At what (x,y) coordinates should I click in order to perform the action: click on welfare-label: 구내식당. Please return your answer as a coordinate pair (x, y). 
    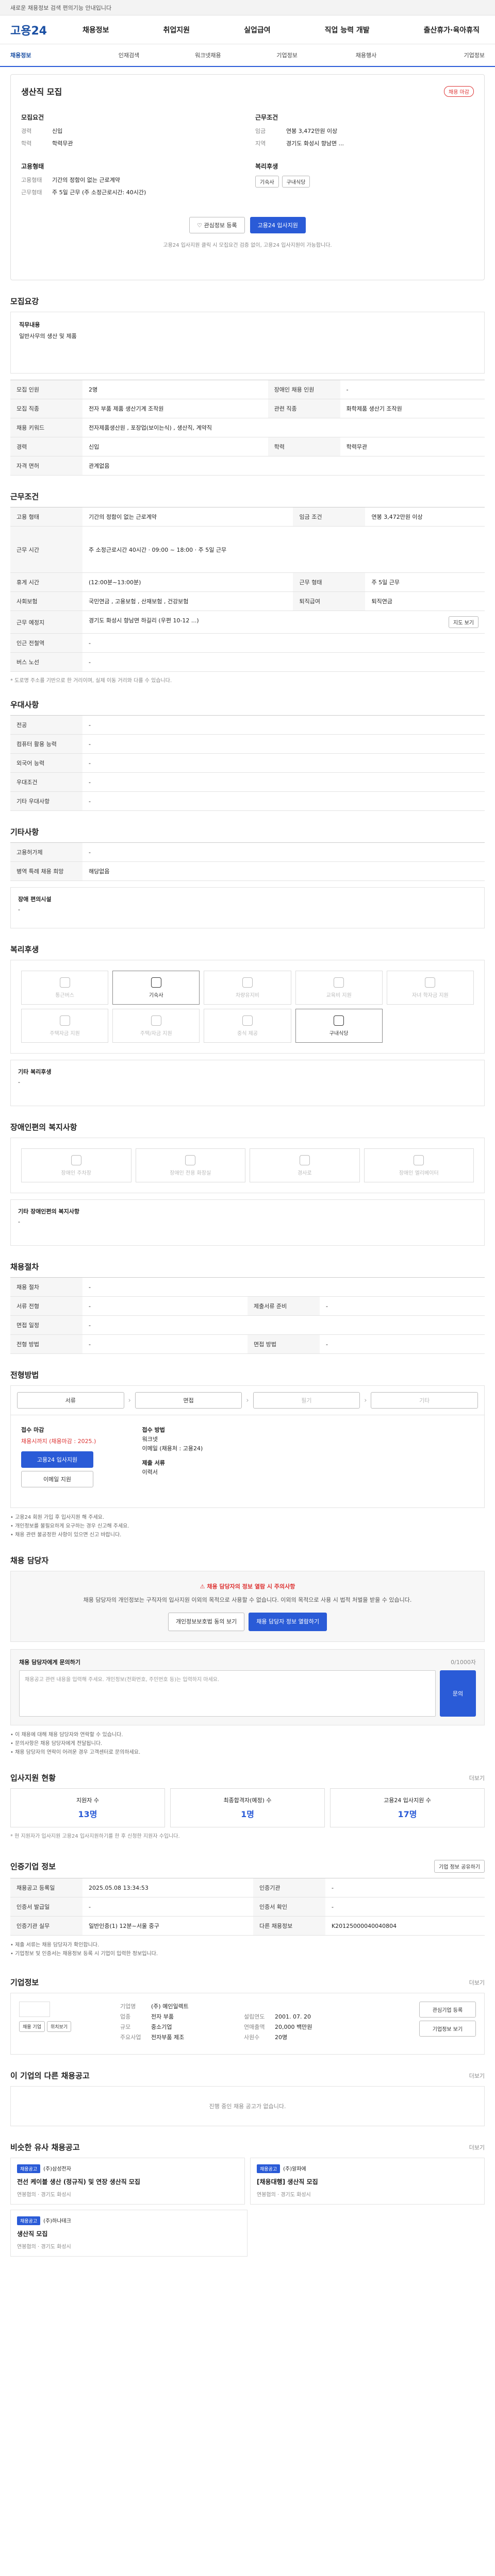
    Looking at the image, I should click on (339, 1033).